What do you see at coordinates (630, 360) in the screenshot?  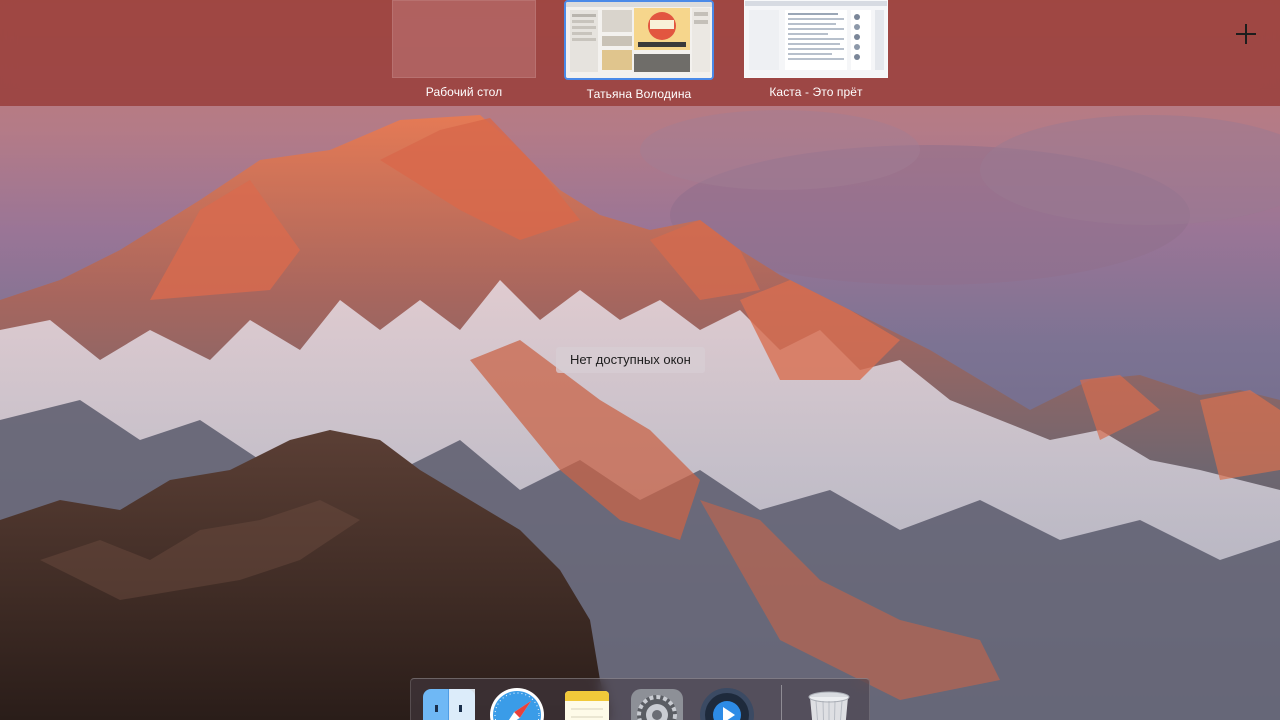 I see `no-windows-message: Нет доступных окон` at bounding box center [630, 360].